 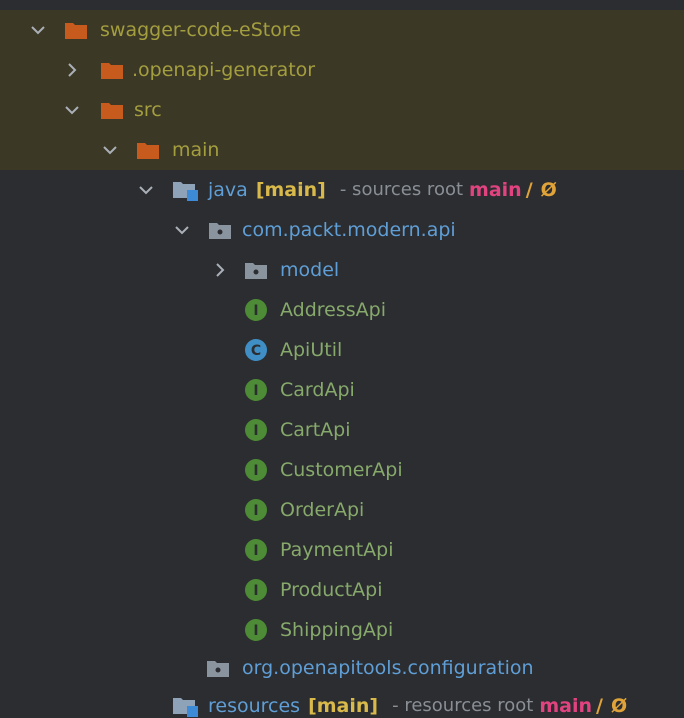 I want to click on class-icon: C, so click(x=256, y=350).